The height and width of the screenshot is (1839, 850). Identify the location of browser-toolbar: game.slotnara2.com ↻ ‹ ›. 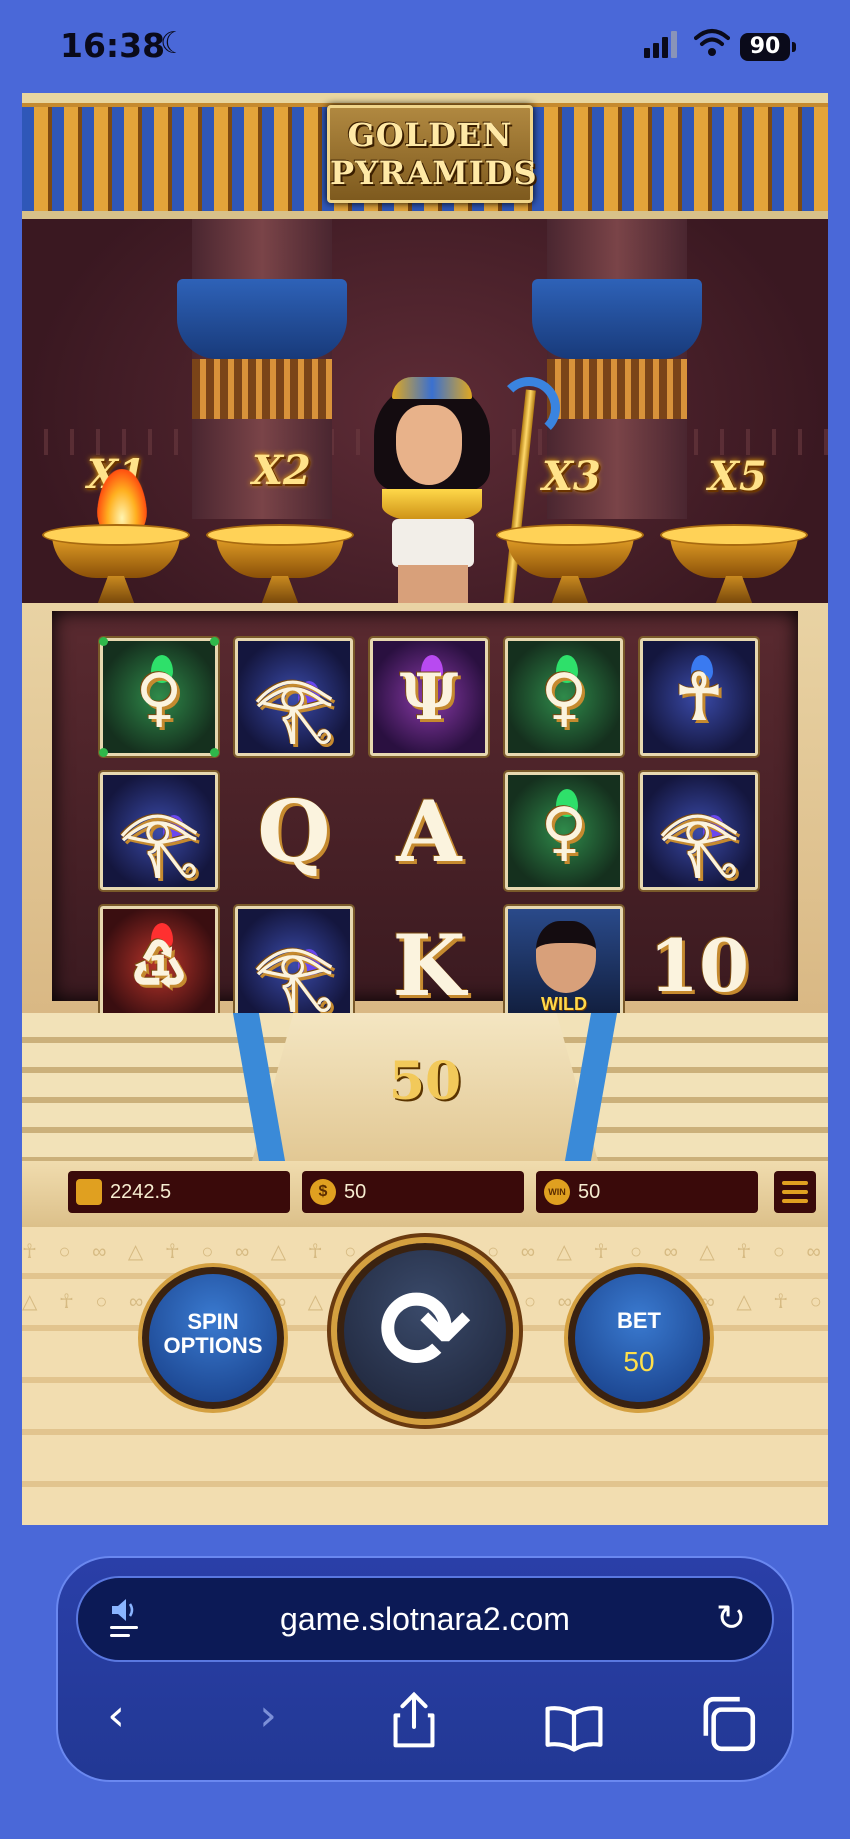
(425, 1669).